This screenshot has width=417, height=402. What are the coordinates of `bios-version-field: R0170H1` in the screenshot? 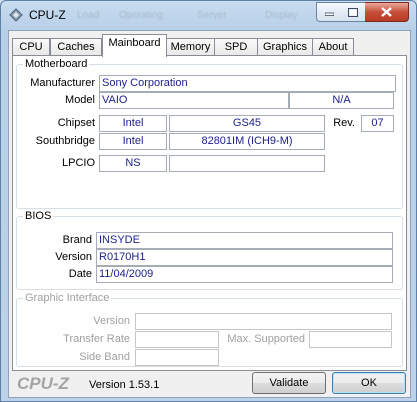 It's located at (244, 257).